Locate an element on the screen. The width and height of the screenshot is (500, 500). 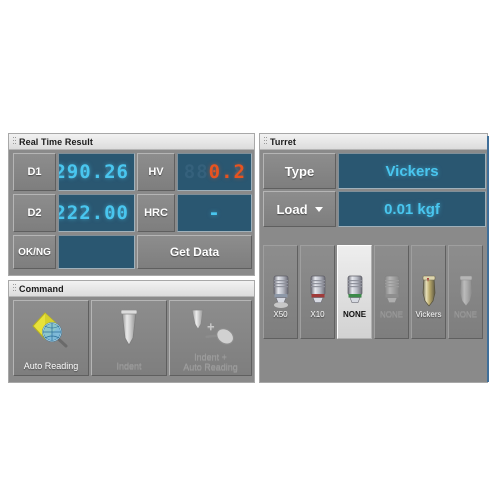
turret-slot-4: NONE is located at coordinates (391, 292).